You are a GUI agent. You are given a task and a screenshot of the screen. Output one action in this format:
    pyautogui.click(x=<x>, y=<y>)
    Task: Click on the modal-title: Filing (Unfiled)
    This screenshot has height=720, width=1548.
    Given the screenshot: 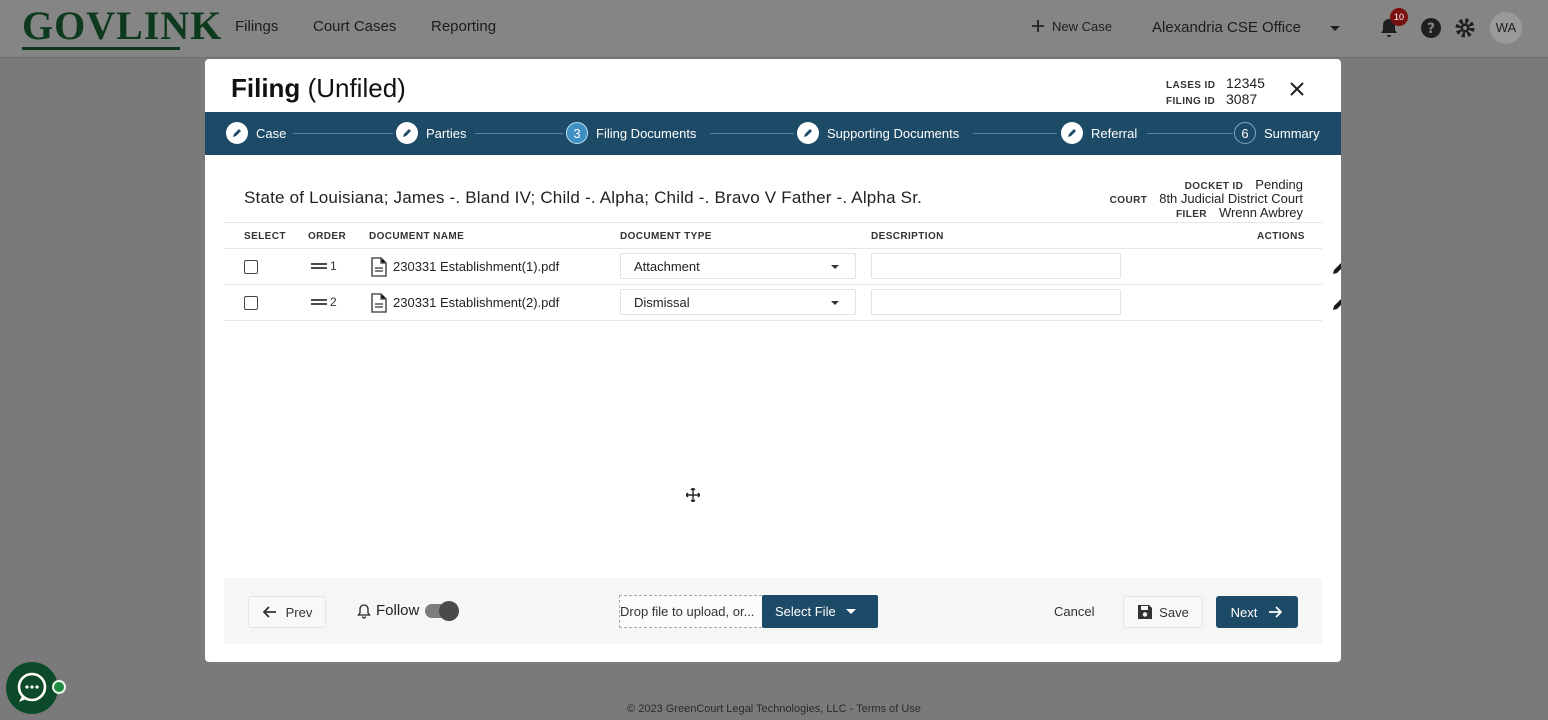 What is the action you would take?
    pyautogui.click(x=318, y=88)
    